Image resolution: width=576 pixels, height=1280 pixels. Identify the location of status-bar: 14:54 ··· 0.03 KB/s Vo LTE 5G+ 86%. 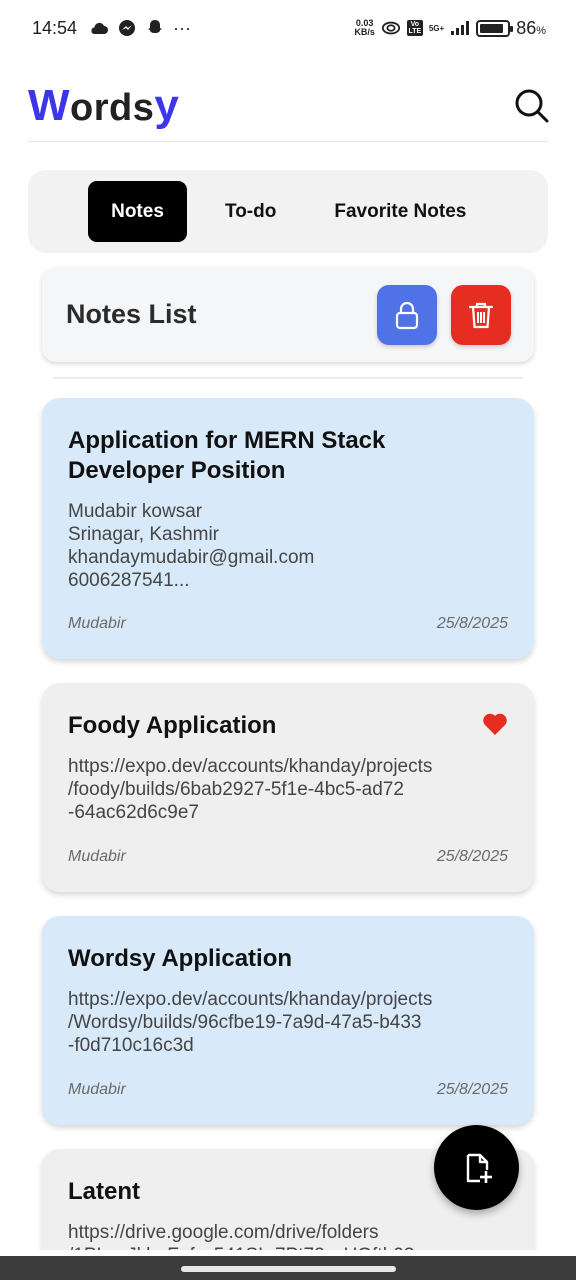
(288, 28).